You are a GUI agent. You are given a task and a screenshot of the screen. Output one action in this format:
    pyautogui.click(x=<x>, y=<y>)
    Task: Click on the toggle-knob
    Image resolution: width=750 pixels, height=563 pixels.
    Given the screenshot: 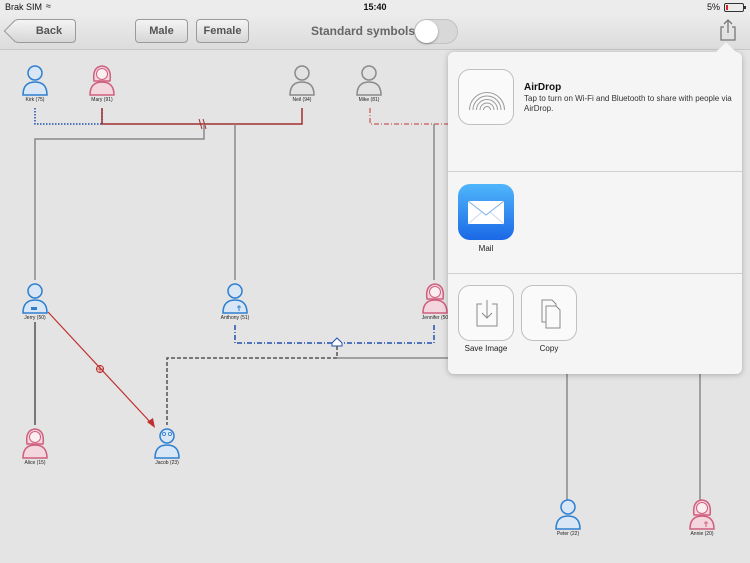 What is the action you would take?
    pyautogui.click(x=426, y=31)
    